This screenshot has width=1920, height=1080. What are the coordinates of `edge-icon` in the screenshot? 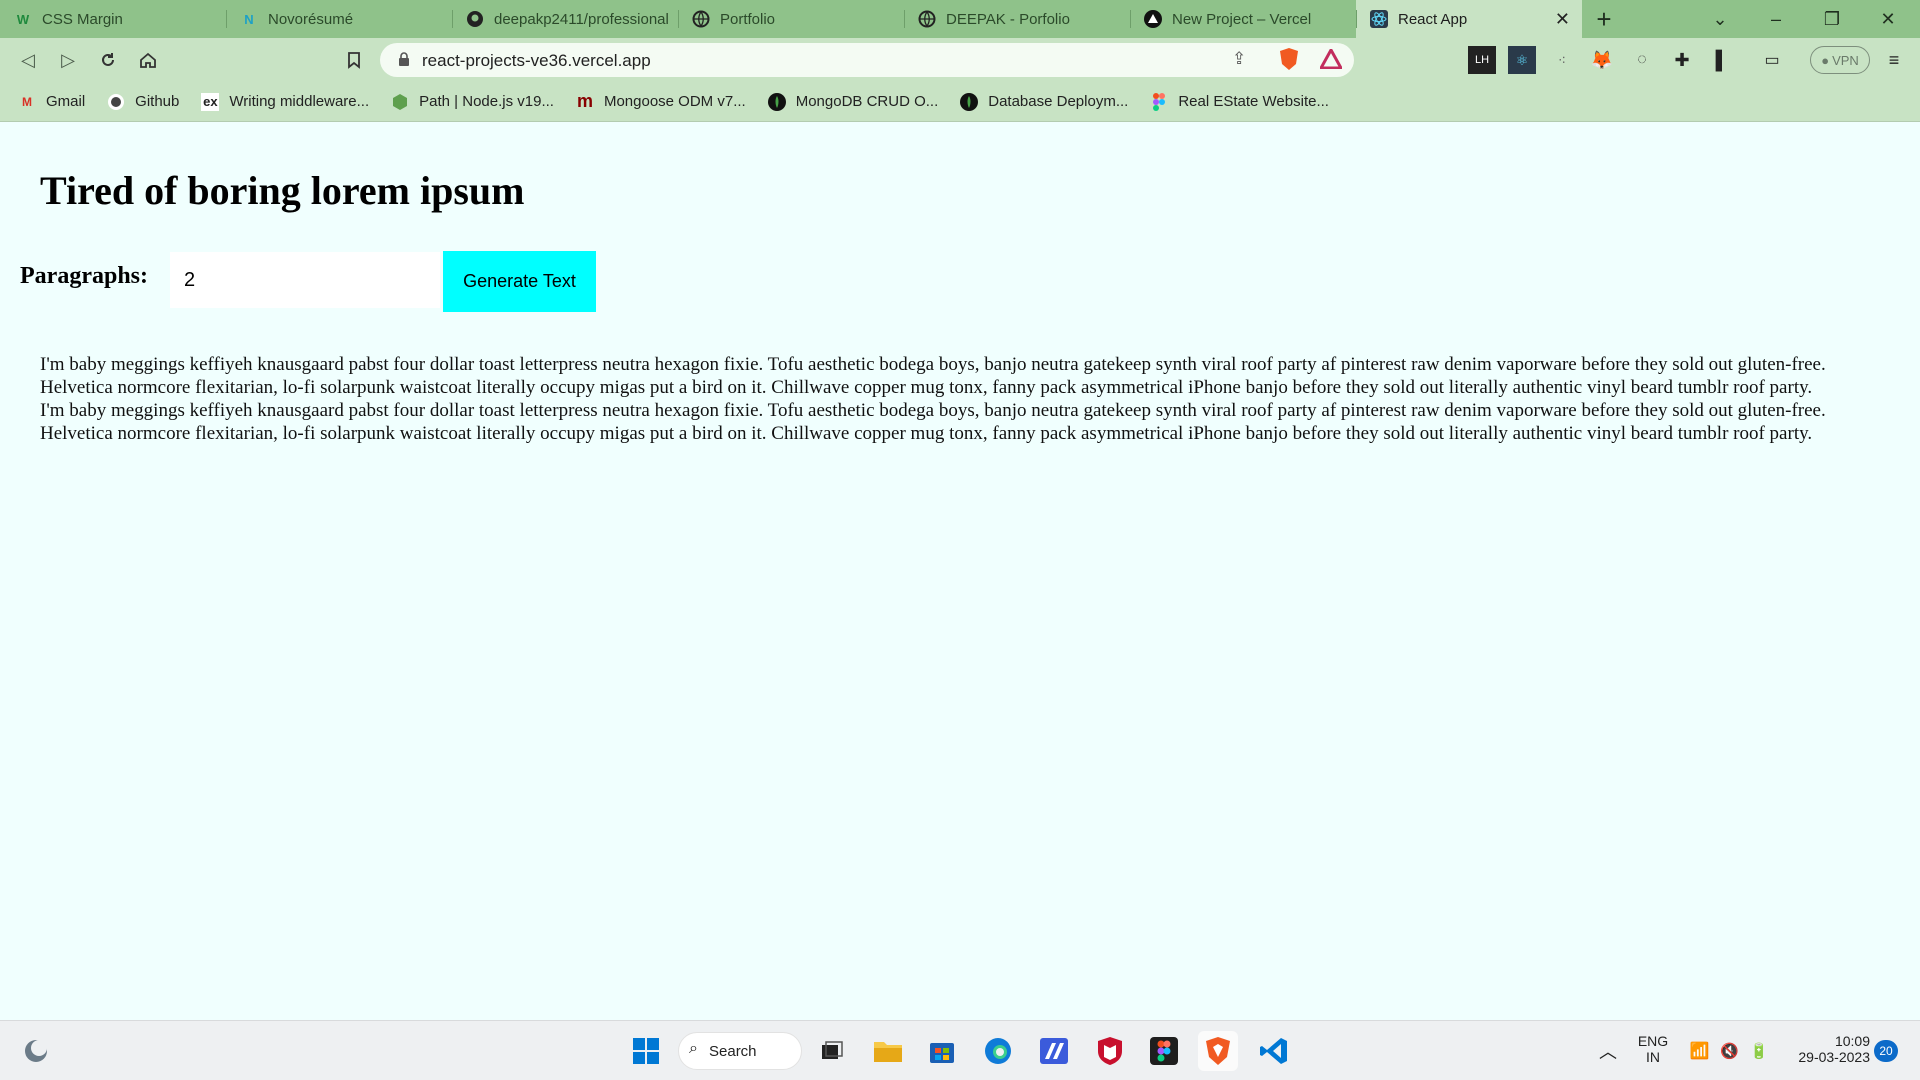 It's located at (998, 1051).